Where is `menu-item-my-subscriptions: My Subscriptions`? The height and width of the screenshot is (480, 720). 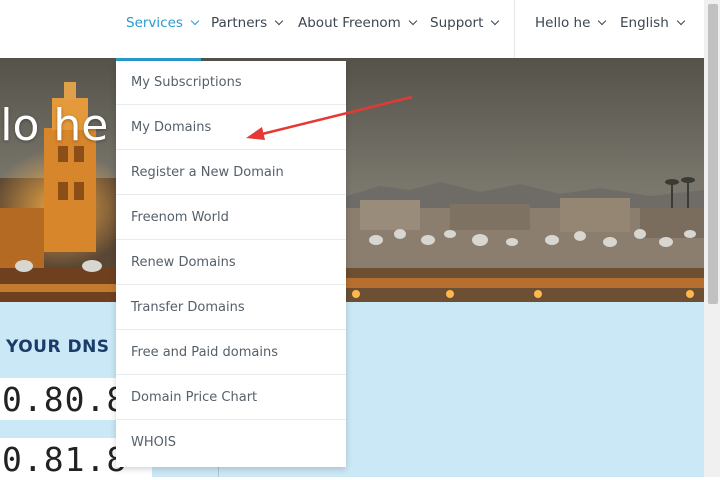 menu-item-my-subscriptions: My Subscriptions is located at coordinates (231, 83).